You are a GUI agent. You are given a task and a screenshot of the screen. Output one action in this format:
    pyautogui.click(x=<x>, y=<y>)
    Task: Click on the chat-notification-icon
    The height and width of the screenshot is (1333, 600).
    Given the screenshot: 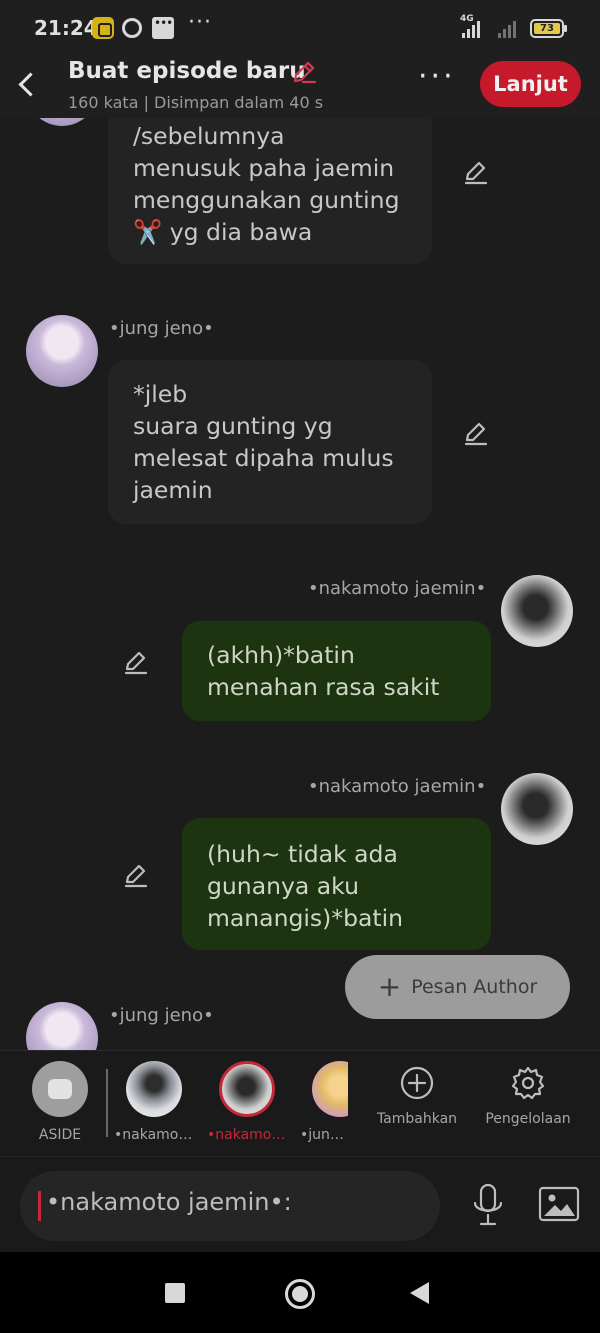 What is the action you would take?
    pyautogui.click(x=132, y=28)
    